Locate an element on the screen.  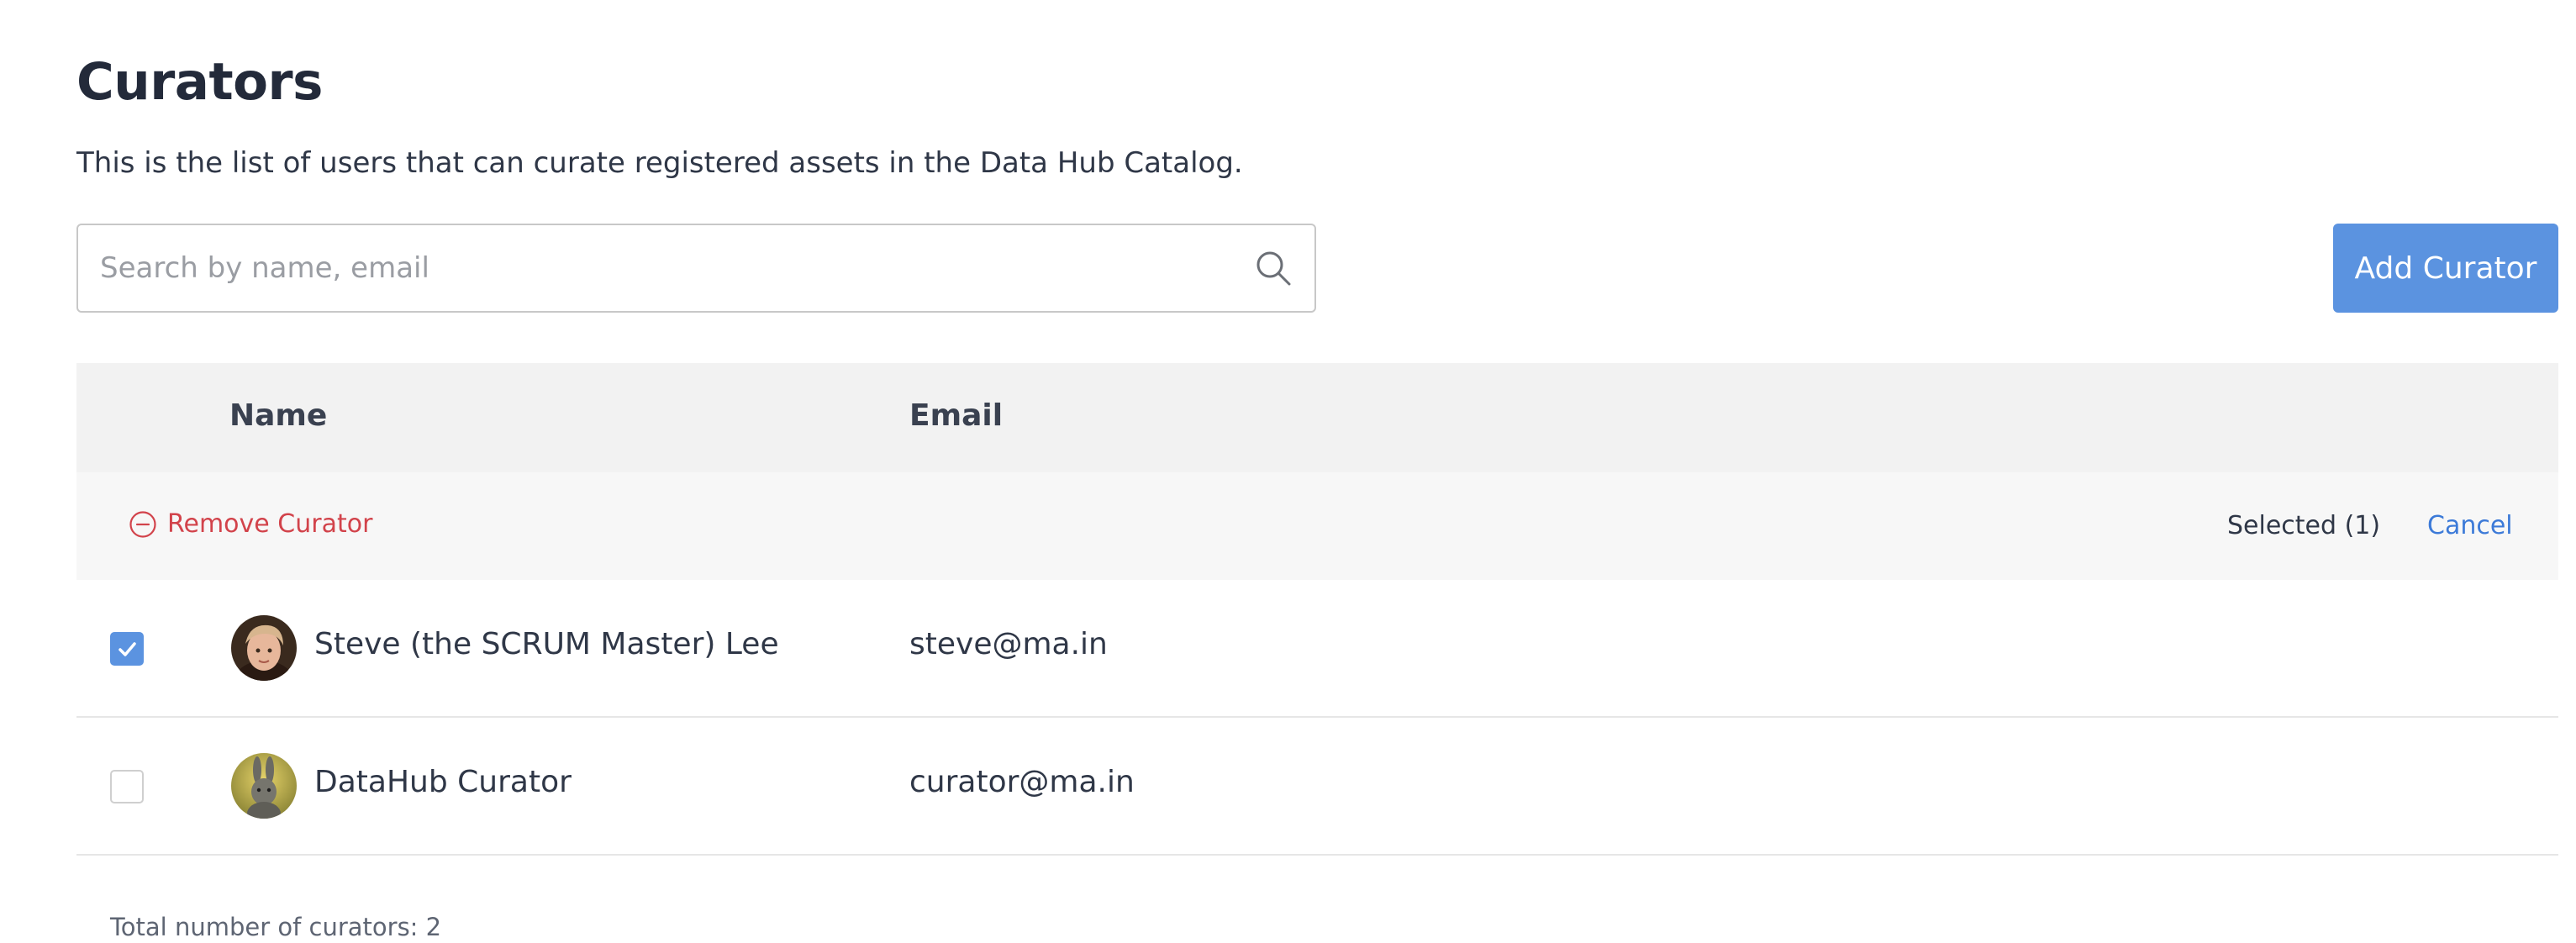
table-row: Steve (the SCRUM Master) Lee steve@ma.in is located at coordinates (1317, 649).